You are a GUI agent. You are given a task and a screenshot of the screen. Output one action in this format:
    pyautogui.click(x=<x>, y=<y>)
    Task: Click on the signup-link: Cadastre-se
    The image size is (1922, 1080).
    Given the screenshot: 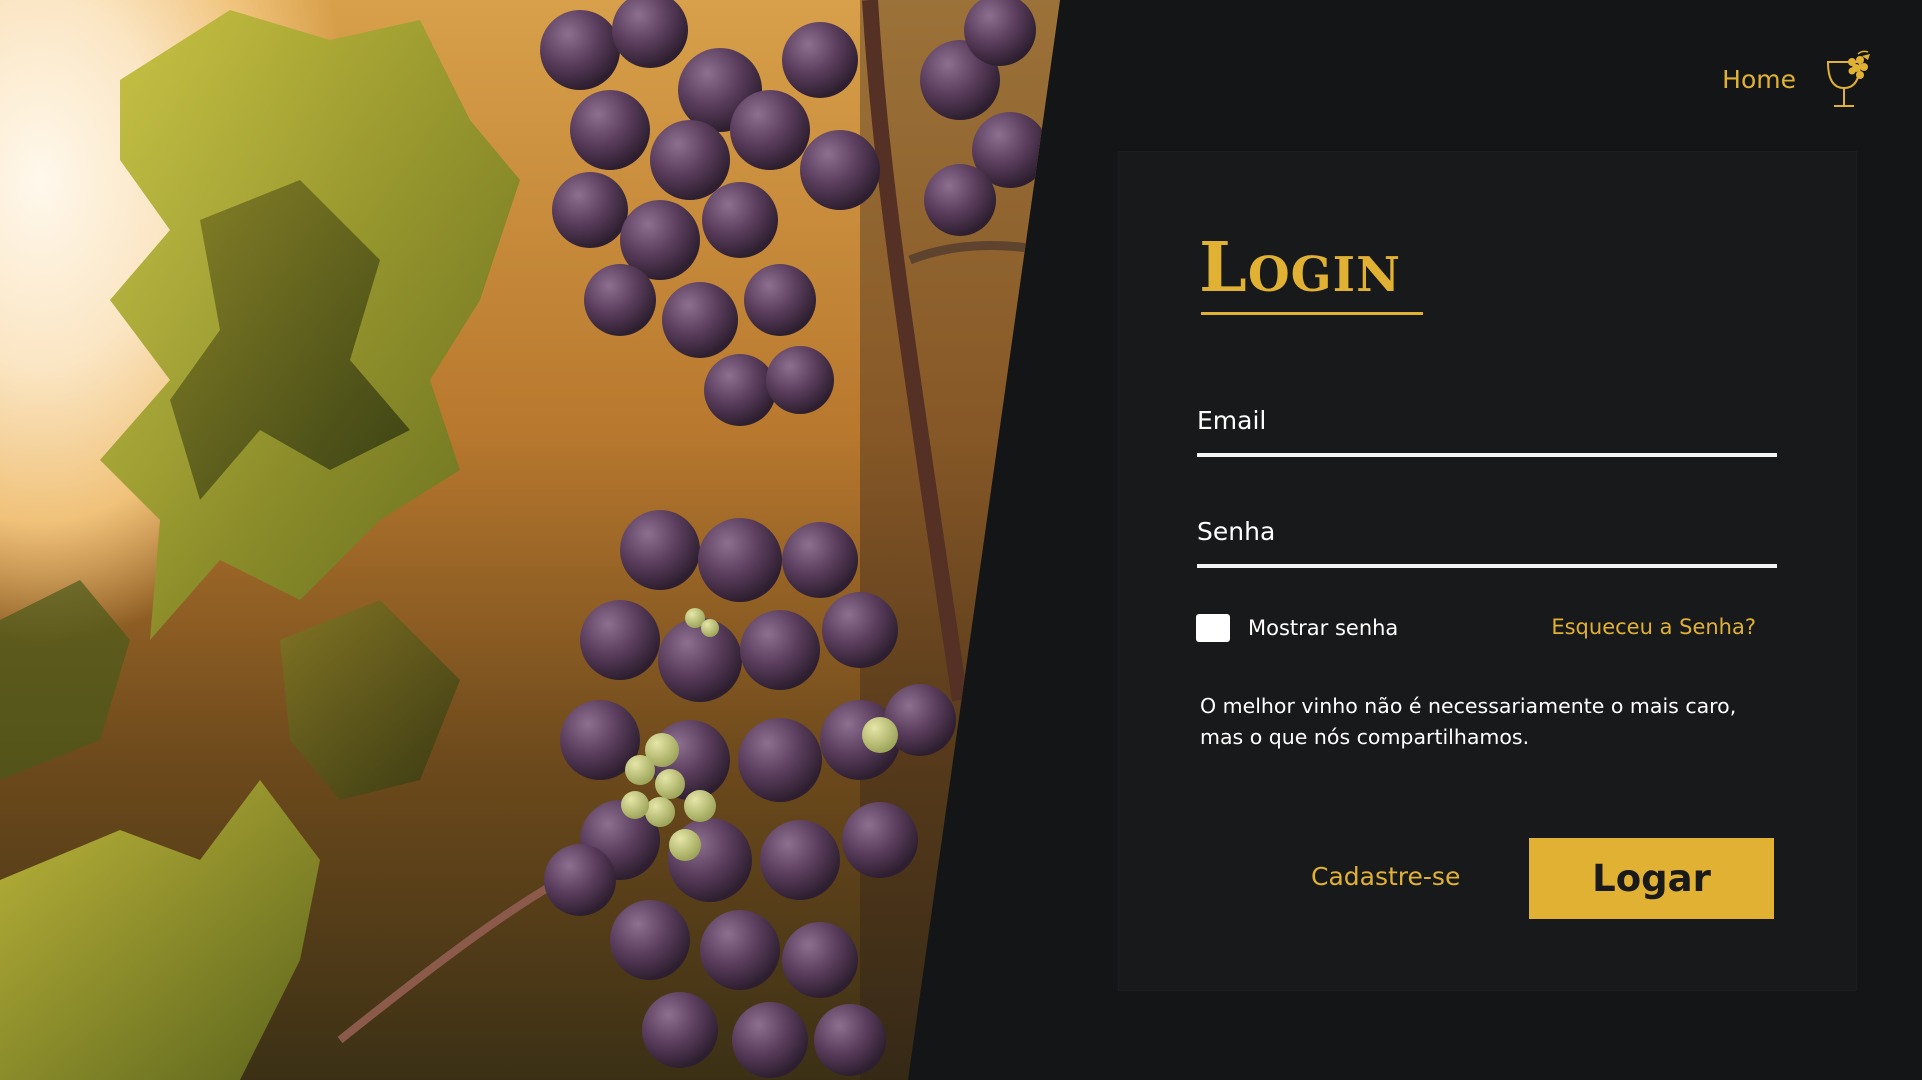 What is the action you would take?
    pyautogui.click(x=1385, y=876)
    